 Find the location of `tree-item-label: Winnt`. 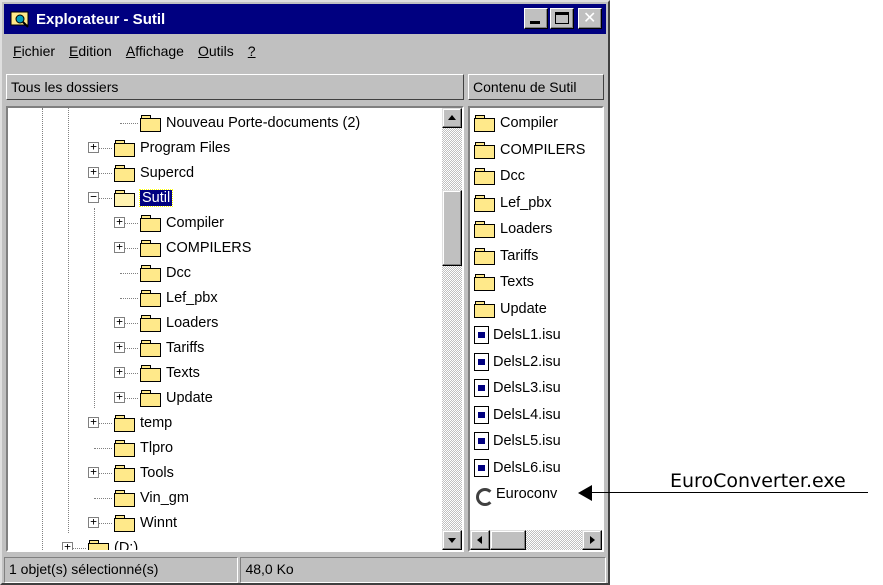

tree-item-label: Winnt is located at coordinates (159, 523).